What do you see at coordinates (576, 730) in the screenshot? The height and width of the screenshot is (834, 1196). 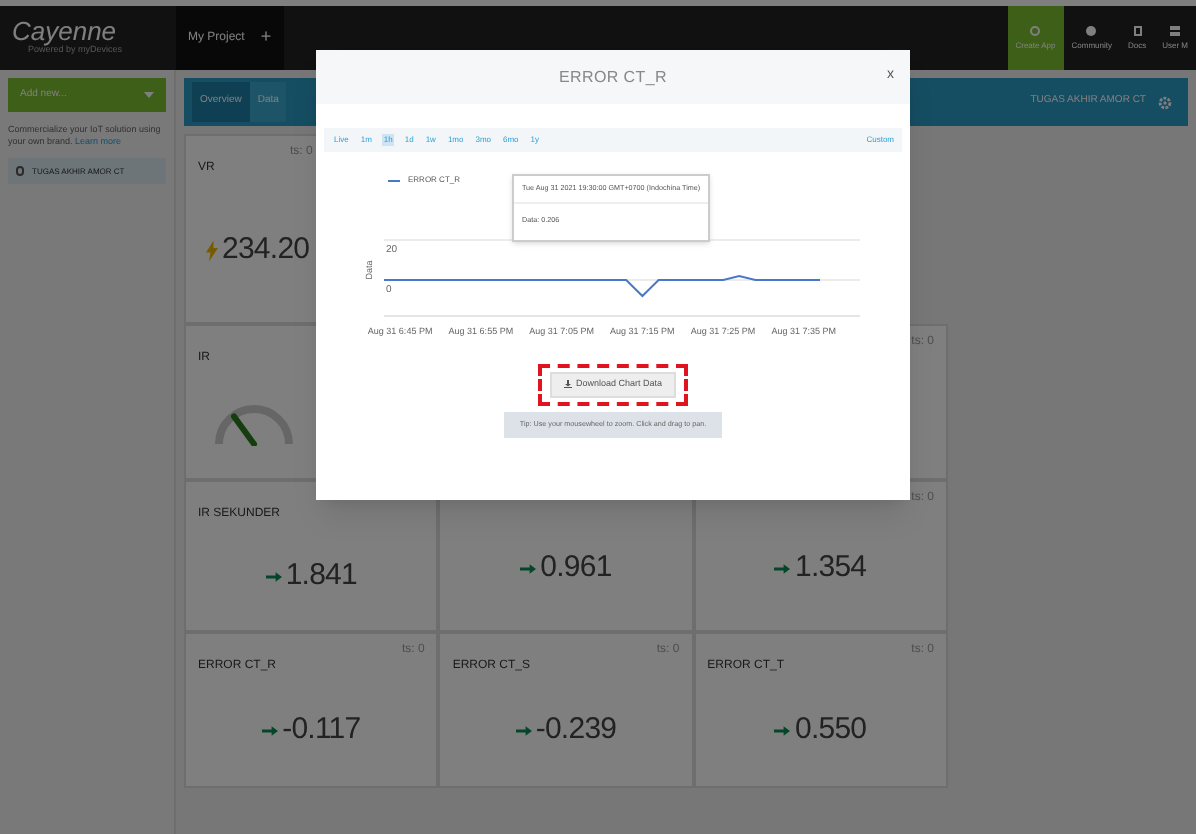 I see `tile-value: -0.239` at bounding box center [576, 730].